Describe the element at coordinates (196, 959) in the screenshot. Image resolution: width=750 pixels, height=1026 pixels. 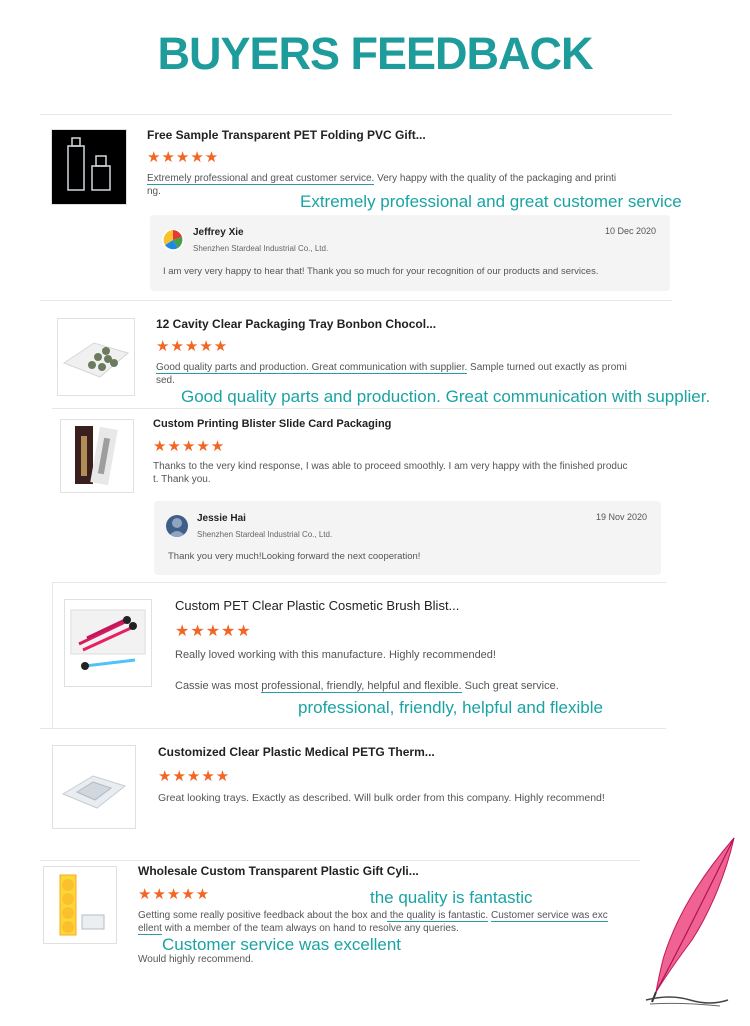
I see `review-text: Would highly recommend.` at that location.